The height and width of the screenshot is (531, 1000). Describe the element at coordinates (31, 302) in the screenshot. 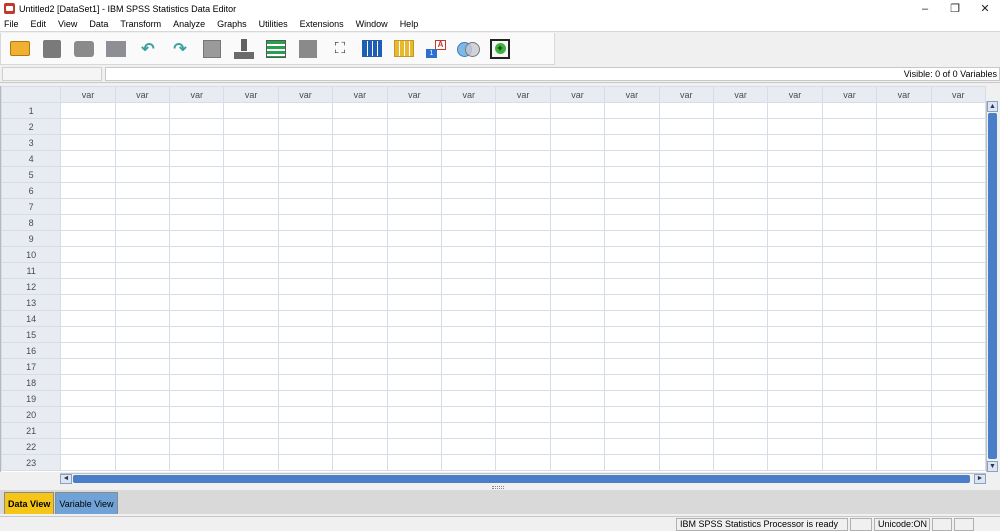

I see `row-header: 13` at that location.